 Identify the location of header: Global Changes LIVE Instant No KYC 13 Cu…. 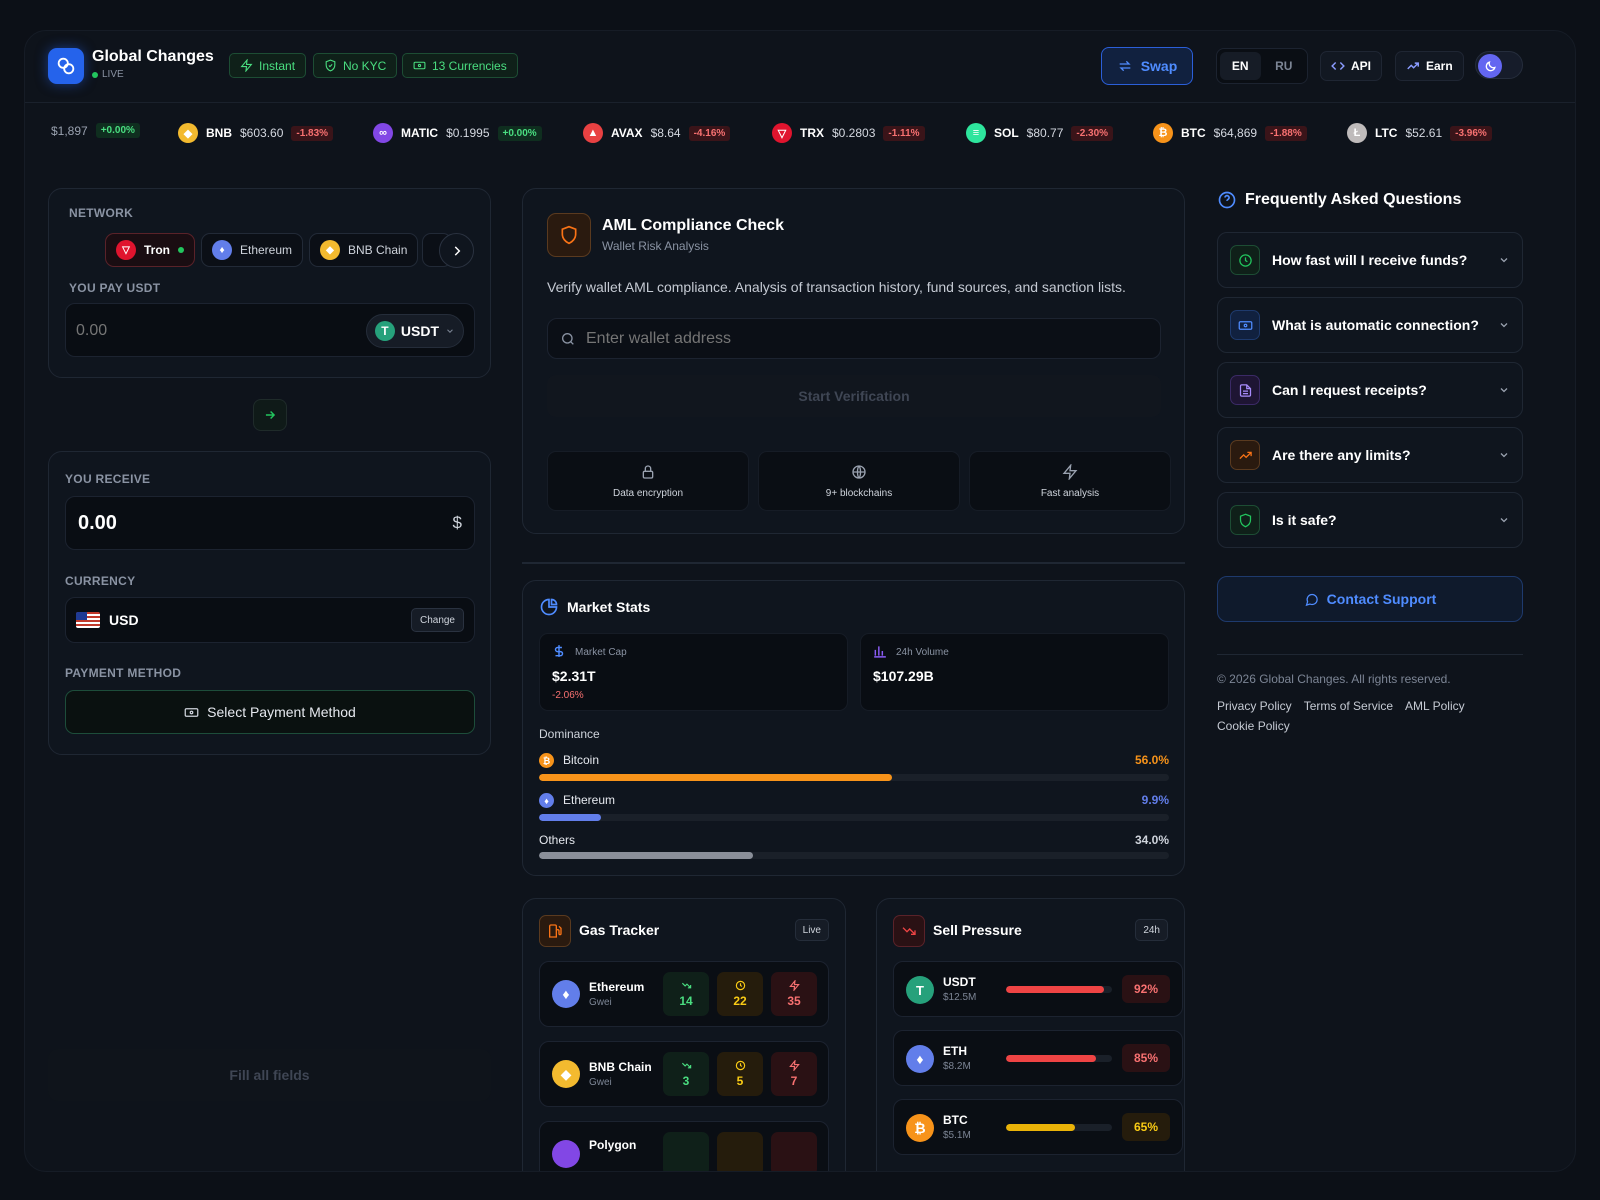
(800, 67).